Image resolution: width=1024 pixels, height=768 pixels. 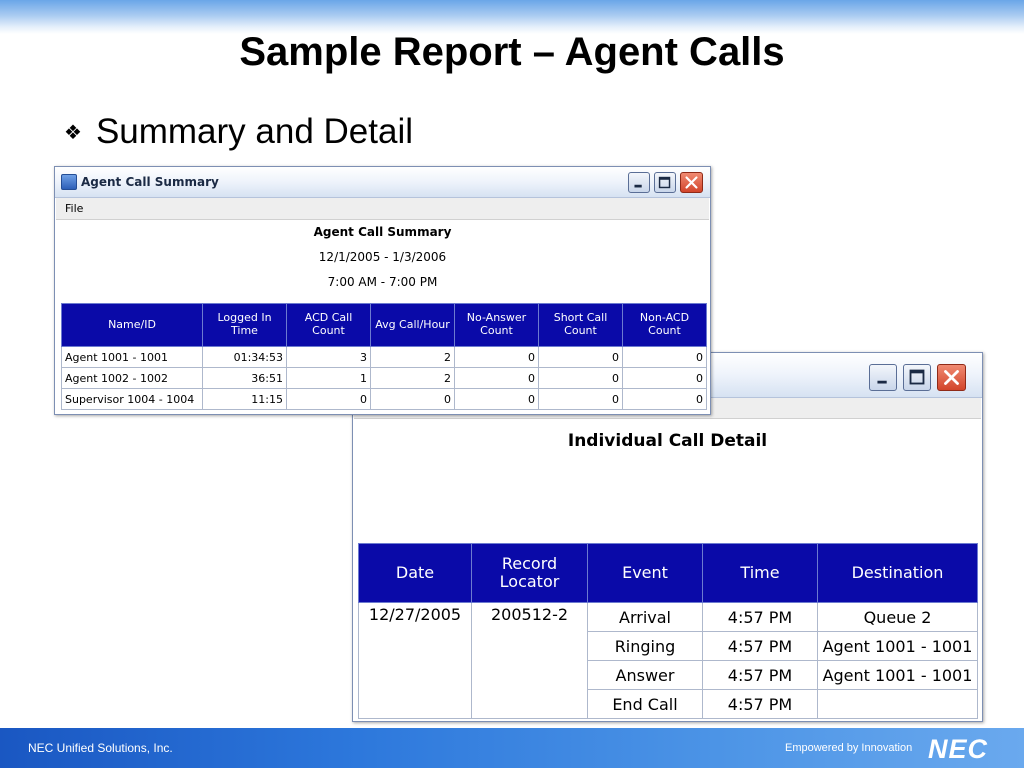 What do you see at coordinates (667, 441) in the screenshot?
I see `report-title: Individual Call Detail` at bounding box center [667, 441].